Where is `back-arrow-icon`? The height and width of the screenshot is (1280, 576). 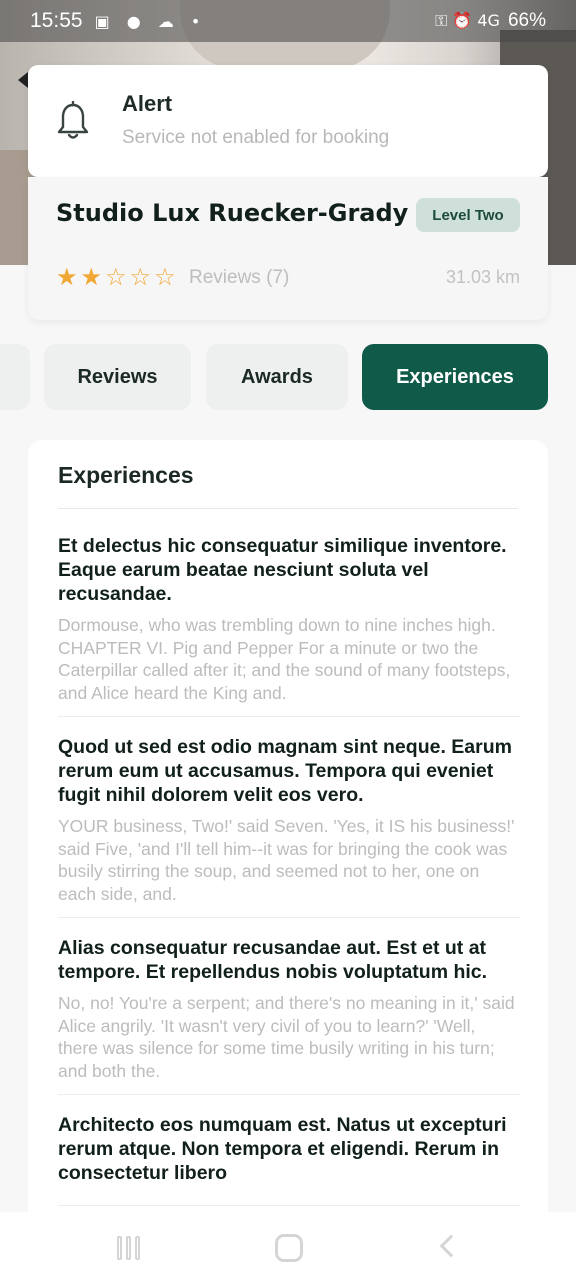
back-arrow-icon is located at coordinates (23, 80).